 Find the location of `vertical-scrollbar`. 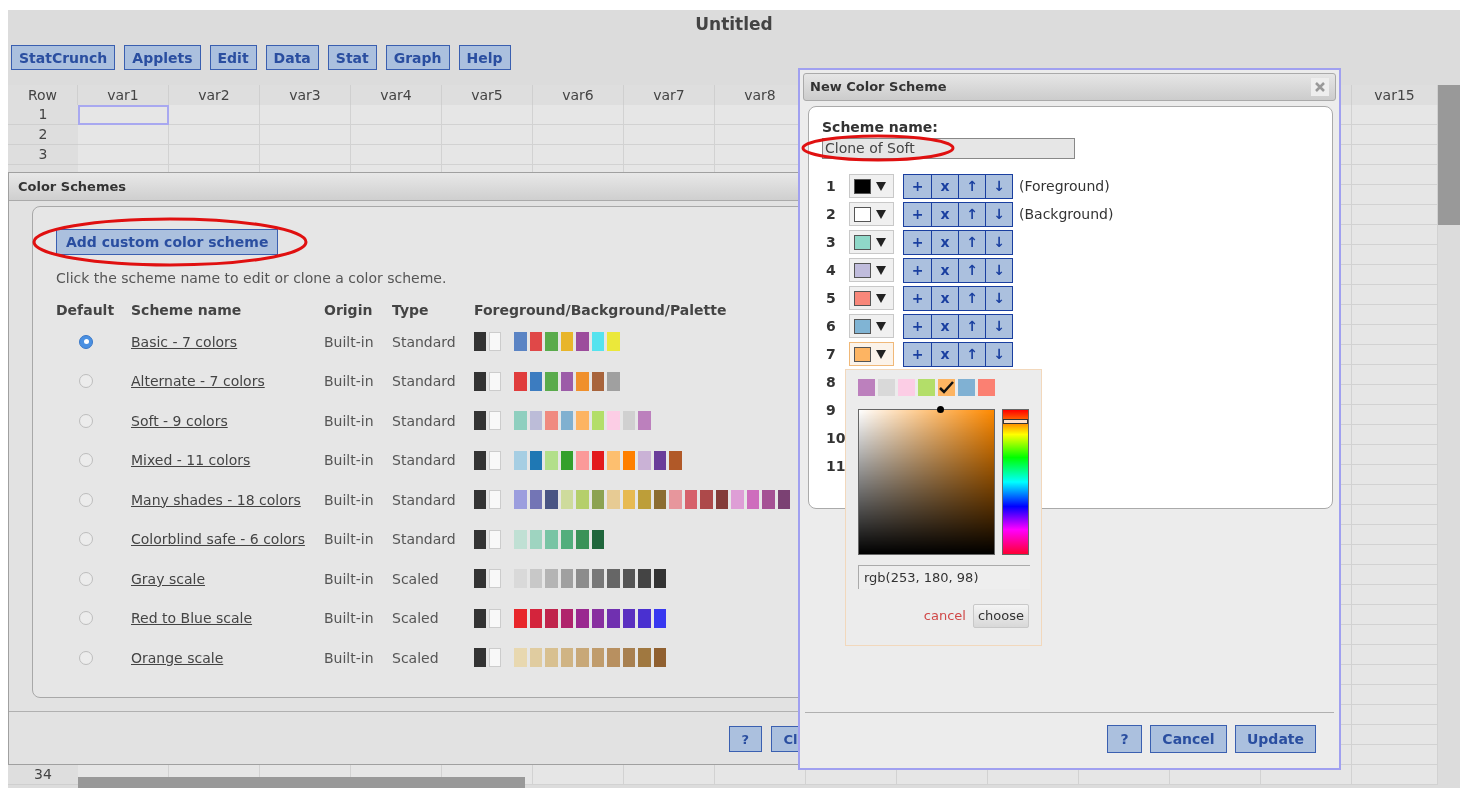

vertical-scrollbar is located at coordinates (1449, 155).